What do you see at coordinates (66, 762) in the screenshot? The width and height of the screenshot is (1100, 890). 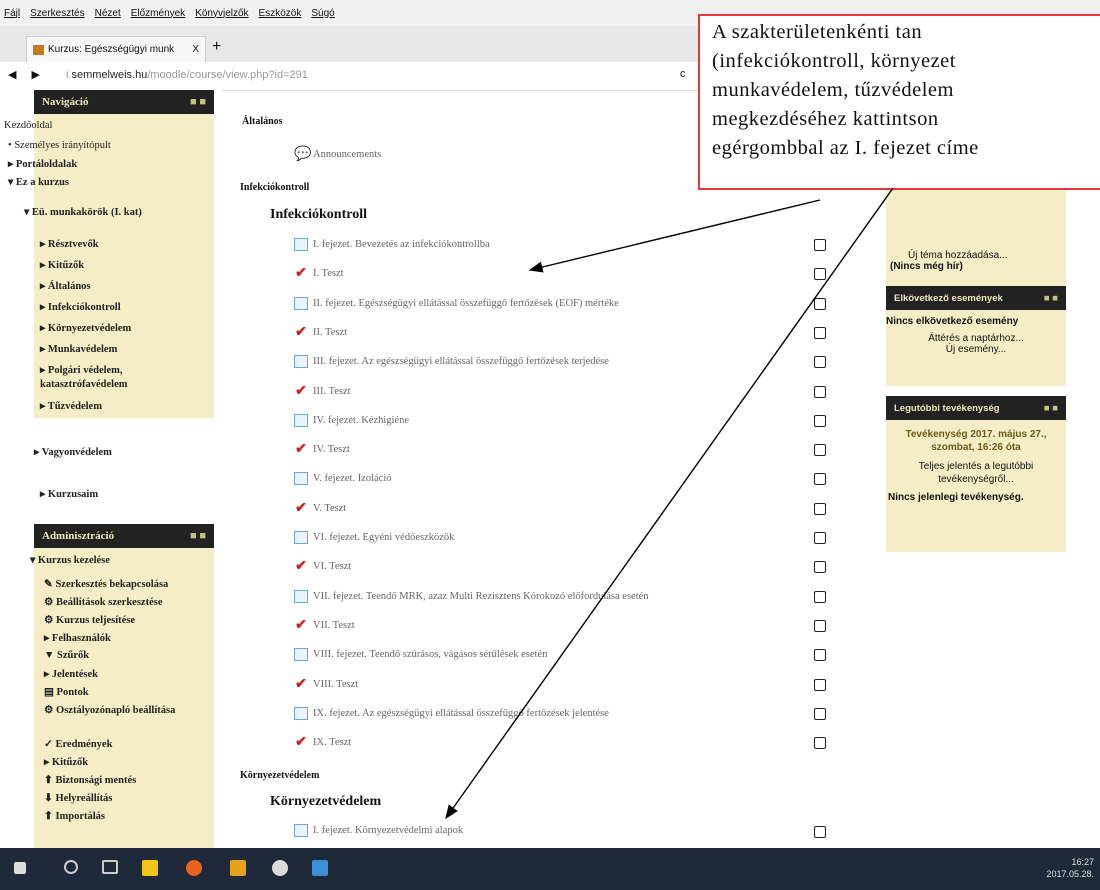 I see `admin-badges: ▸ Kitűzők` at bounding box center [66, 762].